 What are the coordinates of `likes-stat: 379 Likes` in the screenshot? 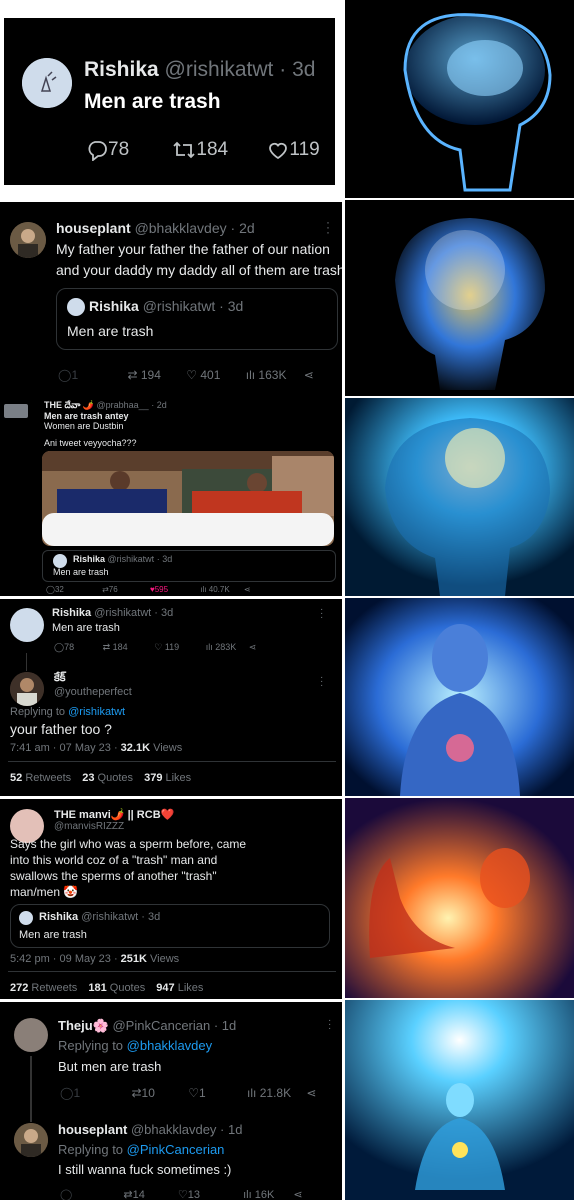 It's located at (167, 778).